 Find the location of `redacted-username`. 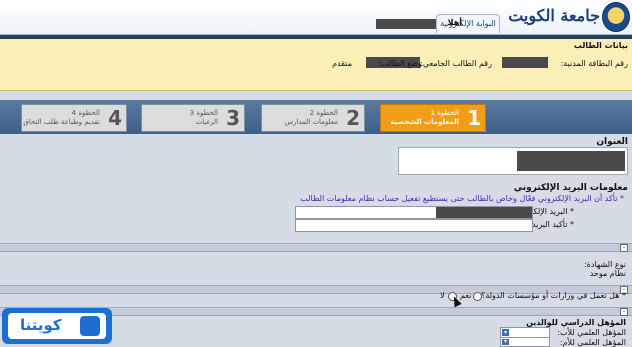

redacted-username is located at coordinates (406, 24).